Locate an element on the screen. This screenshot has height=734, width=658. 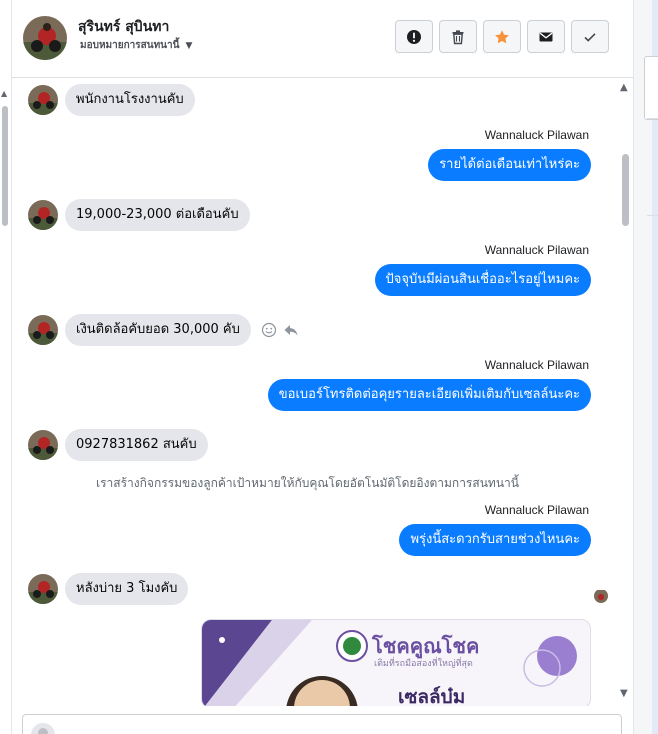
trash-icon is located at coordinates (458, 36).